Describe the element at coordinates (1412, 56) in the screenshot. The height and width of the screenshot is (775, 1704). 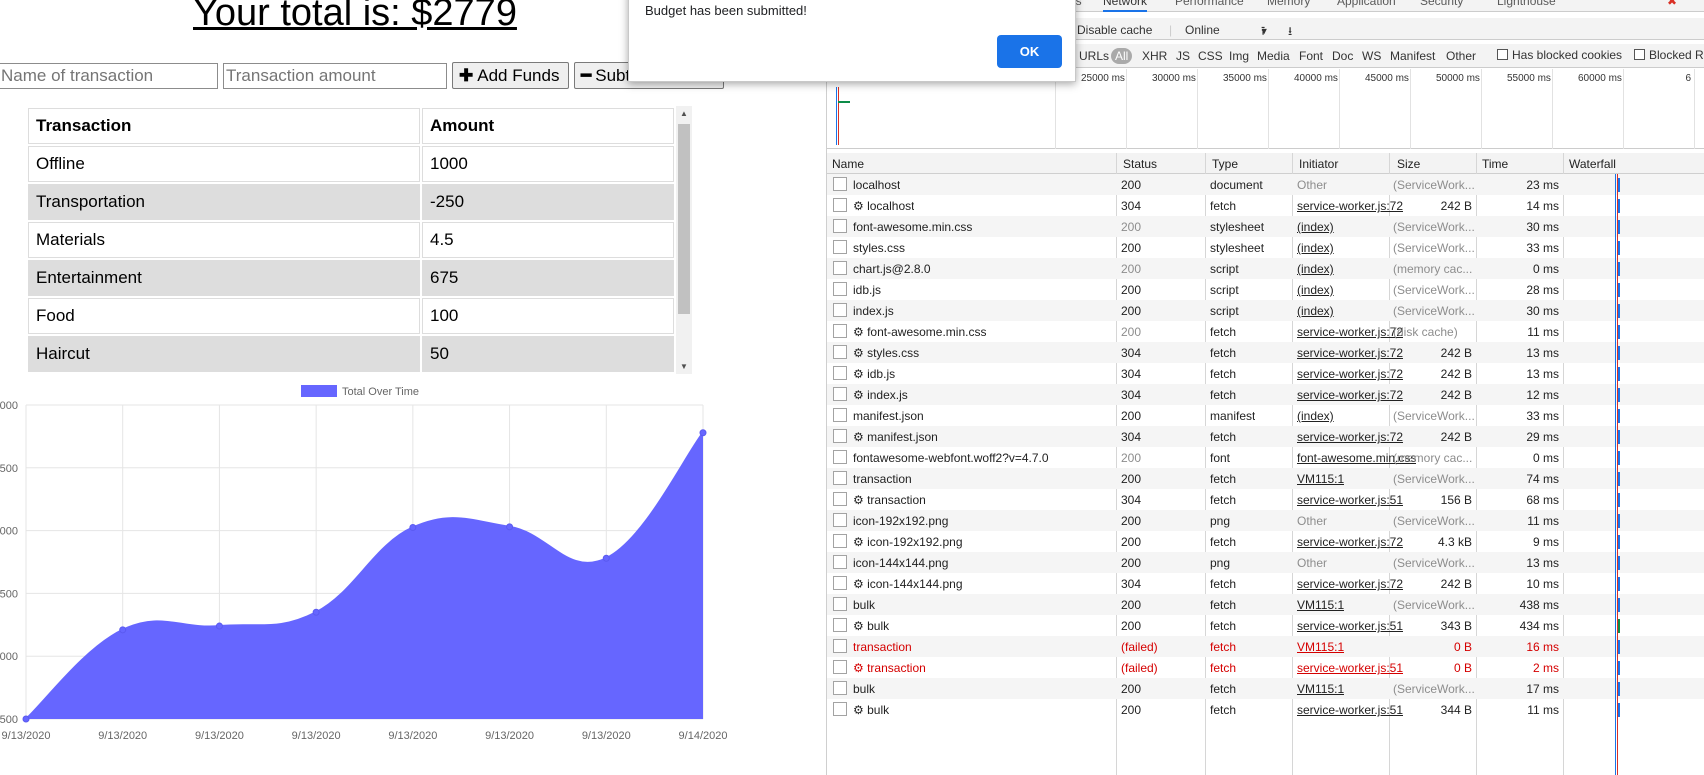
I see `filter-manifest: Manifest` at that location.